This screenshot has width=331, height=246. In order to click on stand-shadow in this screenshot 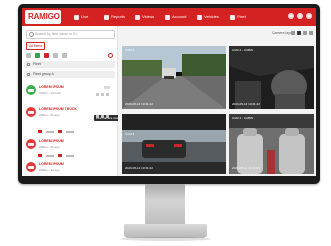, I will do `click(165, 239)`.